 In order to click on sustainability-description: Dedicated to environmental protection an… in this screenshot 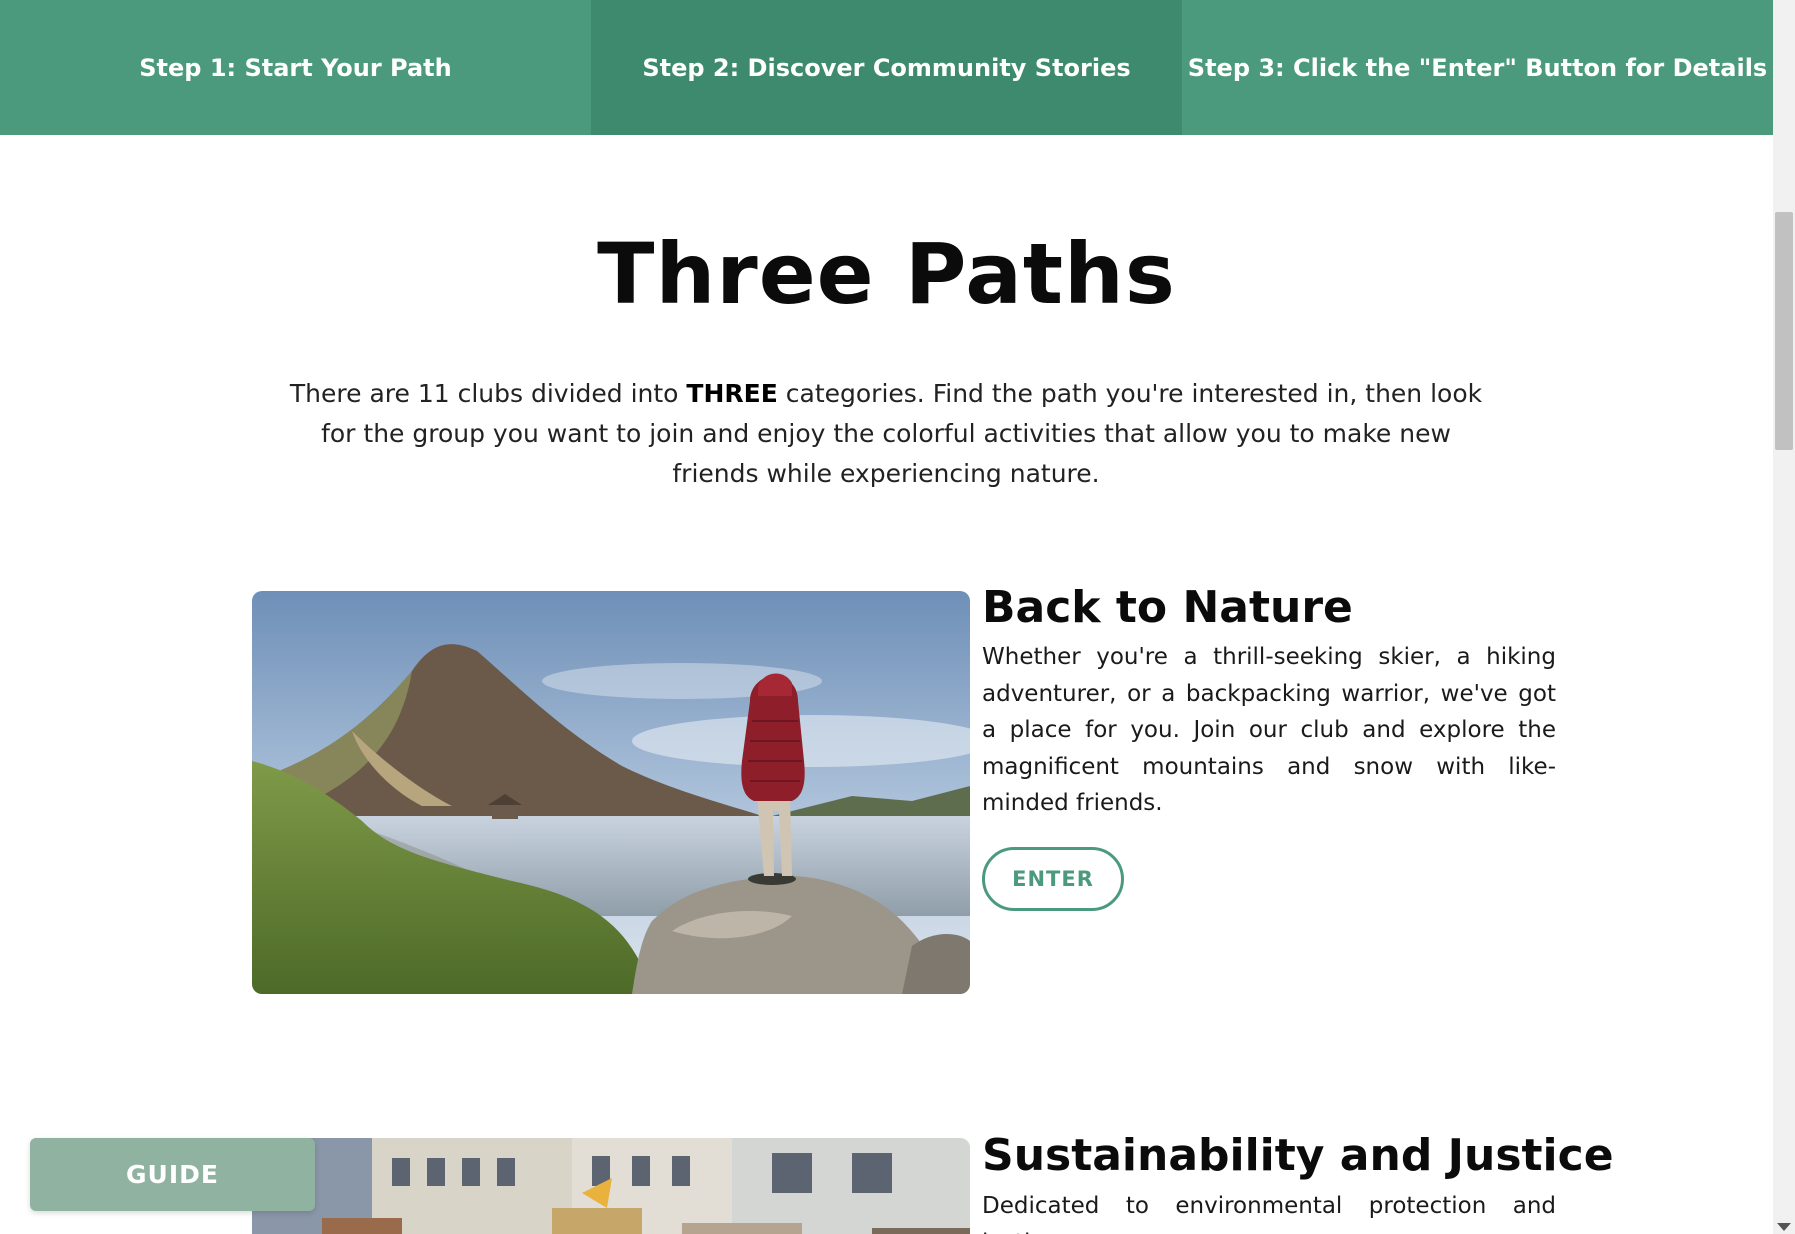, I will do `click(1269, 1213)`.